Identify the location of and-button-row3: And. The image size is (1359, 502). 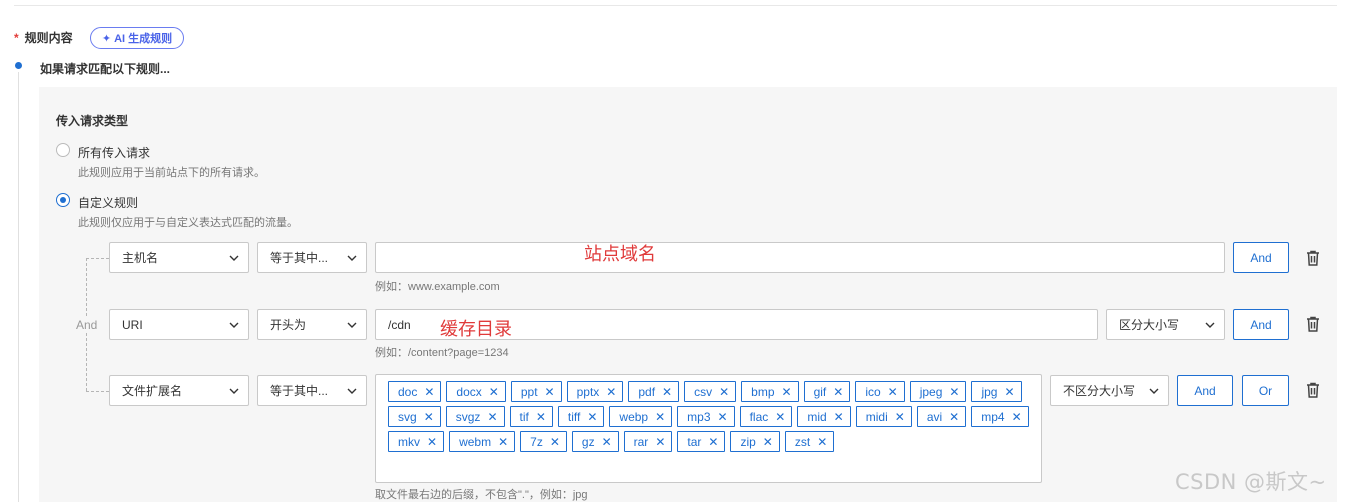
(1205, 390).